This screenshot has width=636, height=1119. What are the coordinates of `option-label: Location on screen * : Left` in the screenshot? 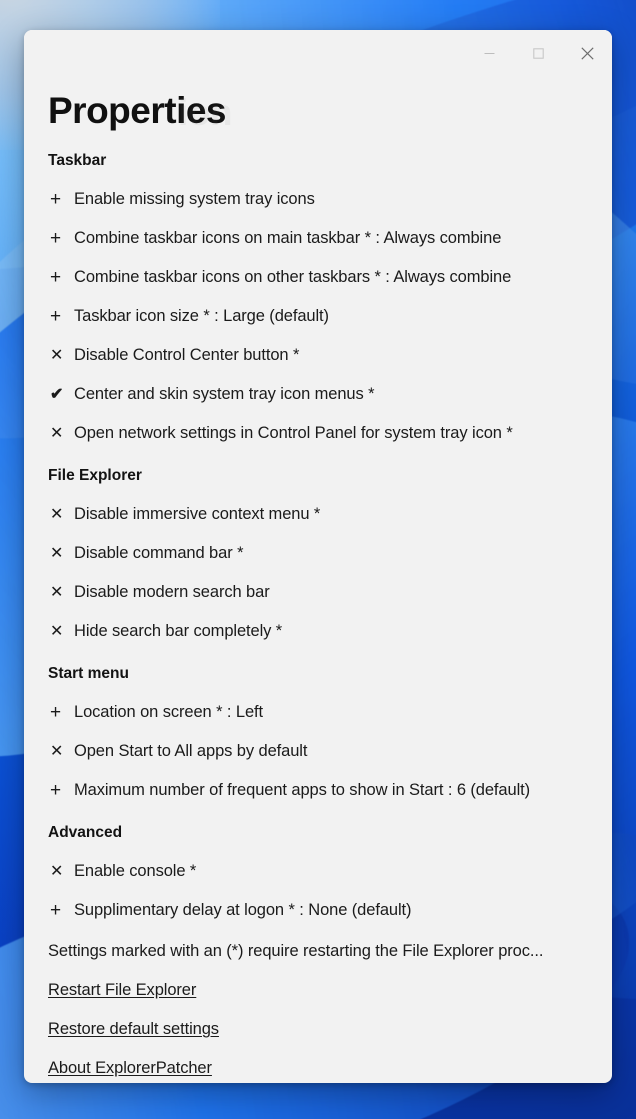 It's located at (169, 712).